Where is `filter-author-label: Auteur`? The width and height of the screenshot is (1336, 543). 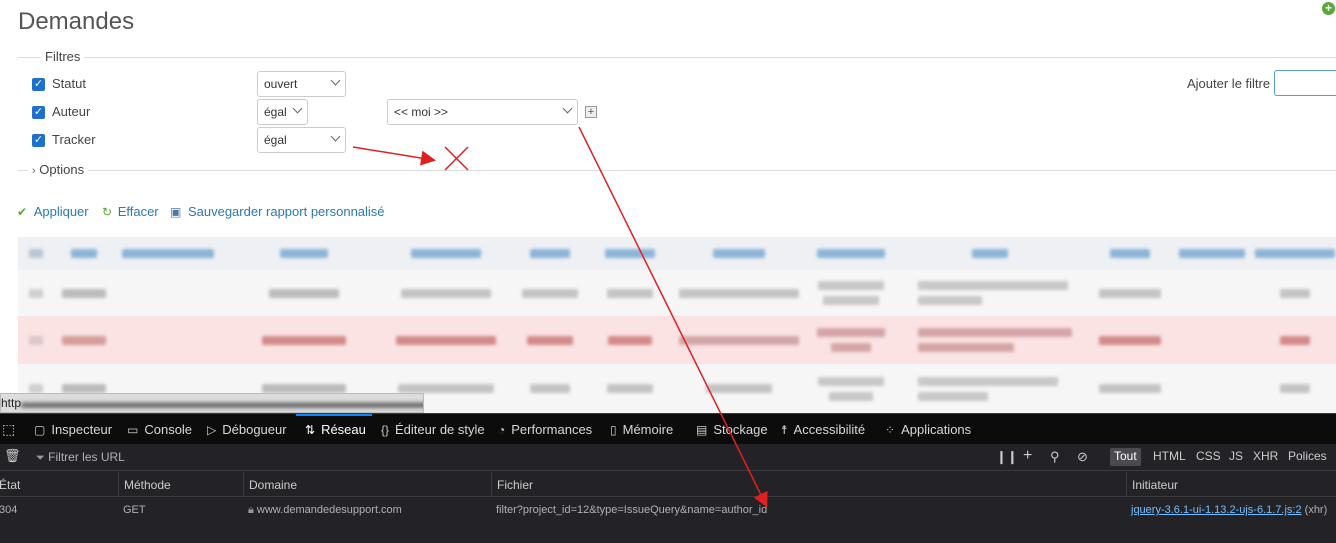
filter-author-label: Auteur is located at coordinates (71, 111).